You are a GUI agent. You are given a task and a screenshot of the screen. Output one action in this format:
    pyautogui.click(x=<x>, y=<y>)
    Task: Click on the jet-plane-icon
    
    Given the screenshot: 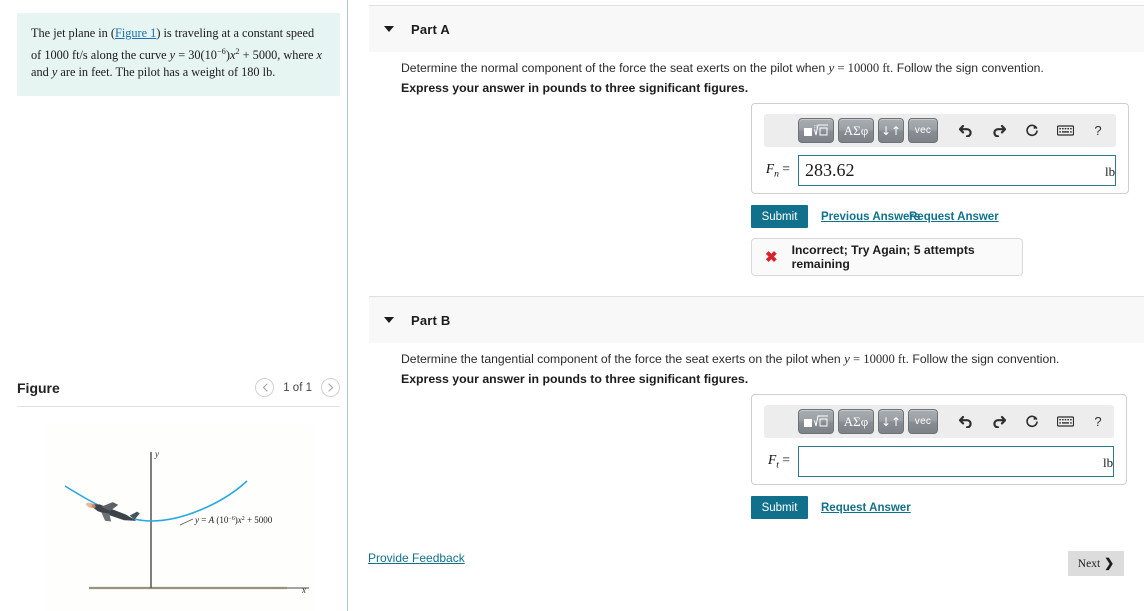 What is the action you would take?
    pyautogui.click(x=113, y=512)
    